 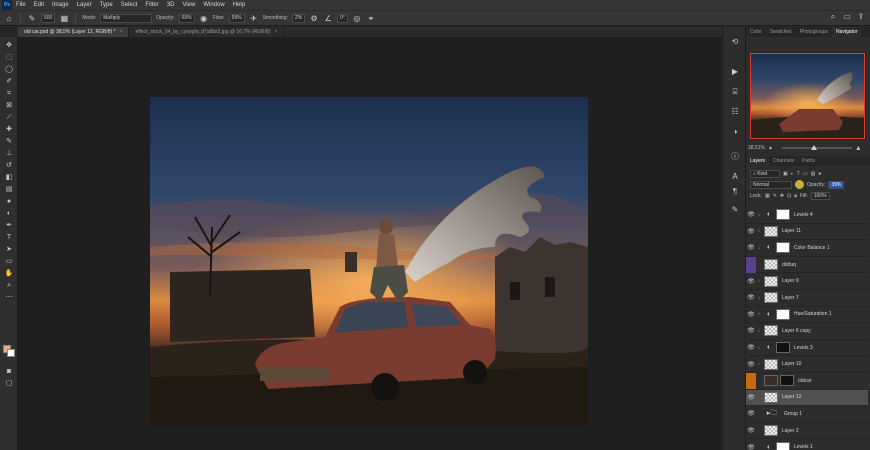 What do you see at coordinates (792, 174) in the screenshot?
I see `filter-adjustment-icon: ◐` at bounding box center [792, 174].